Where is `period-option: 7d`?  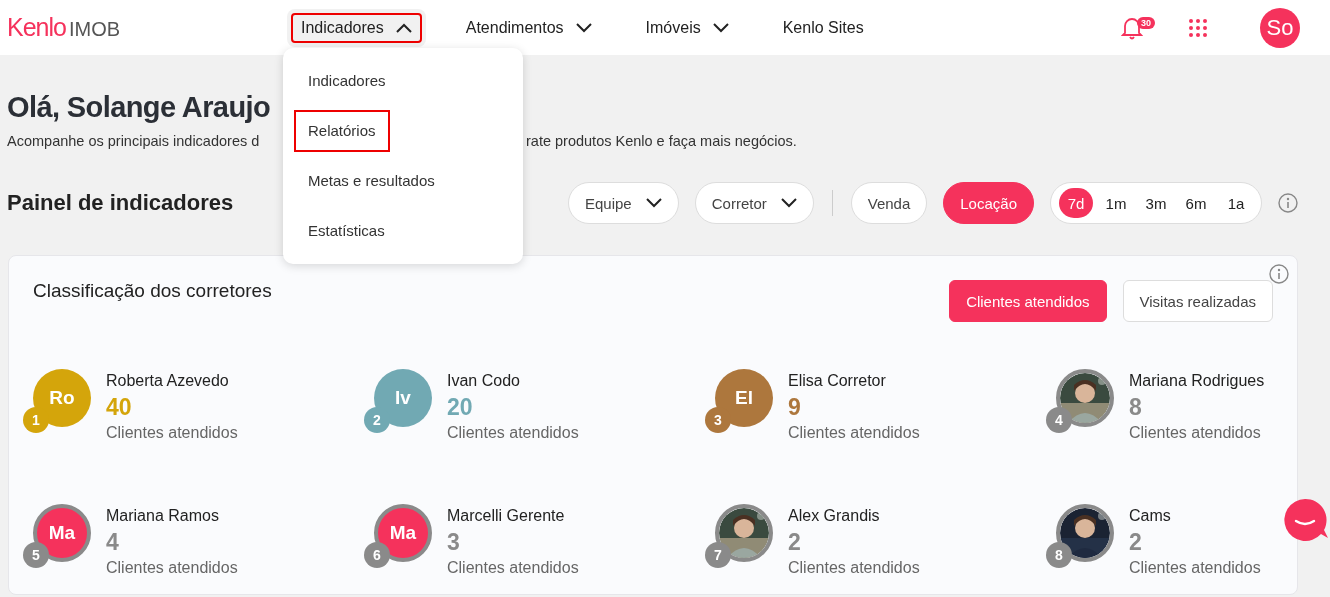
period-option: 7d is located at coordinates (1076, 203).